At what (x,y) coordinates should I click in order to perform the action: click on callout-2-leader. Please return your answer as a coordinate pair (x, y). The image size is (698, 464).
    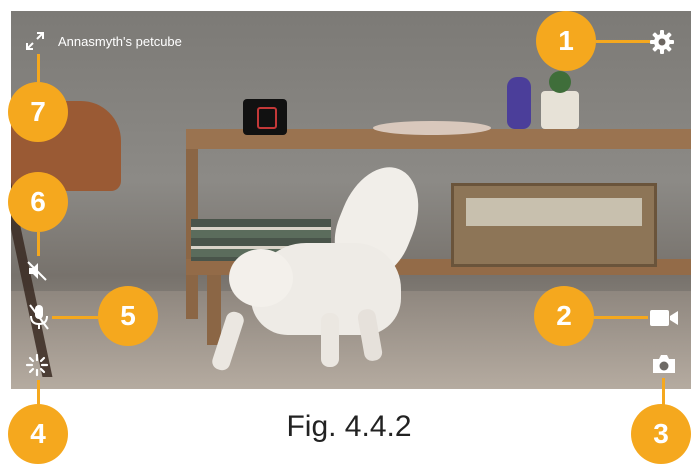
    Looking at the image, I should click on (621, 317).